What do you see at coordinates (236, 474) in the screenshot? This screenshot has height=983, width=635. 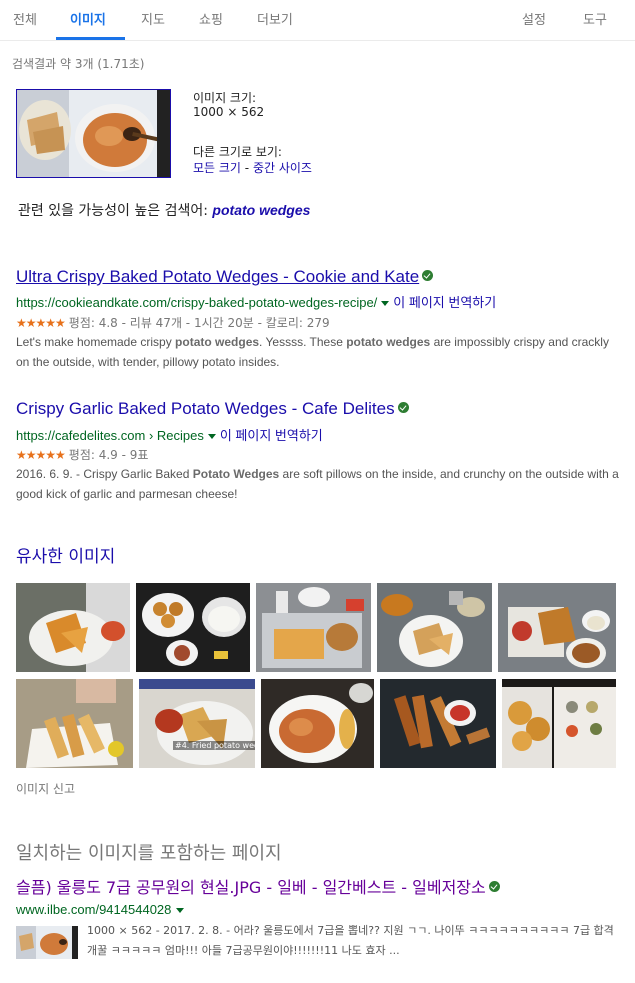 I see `snippet-highlight: Potato Wedges` at bounding box center [236, 474].